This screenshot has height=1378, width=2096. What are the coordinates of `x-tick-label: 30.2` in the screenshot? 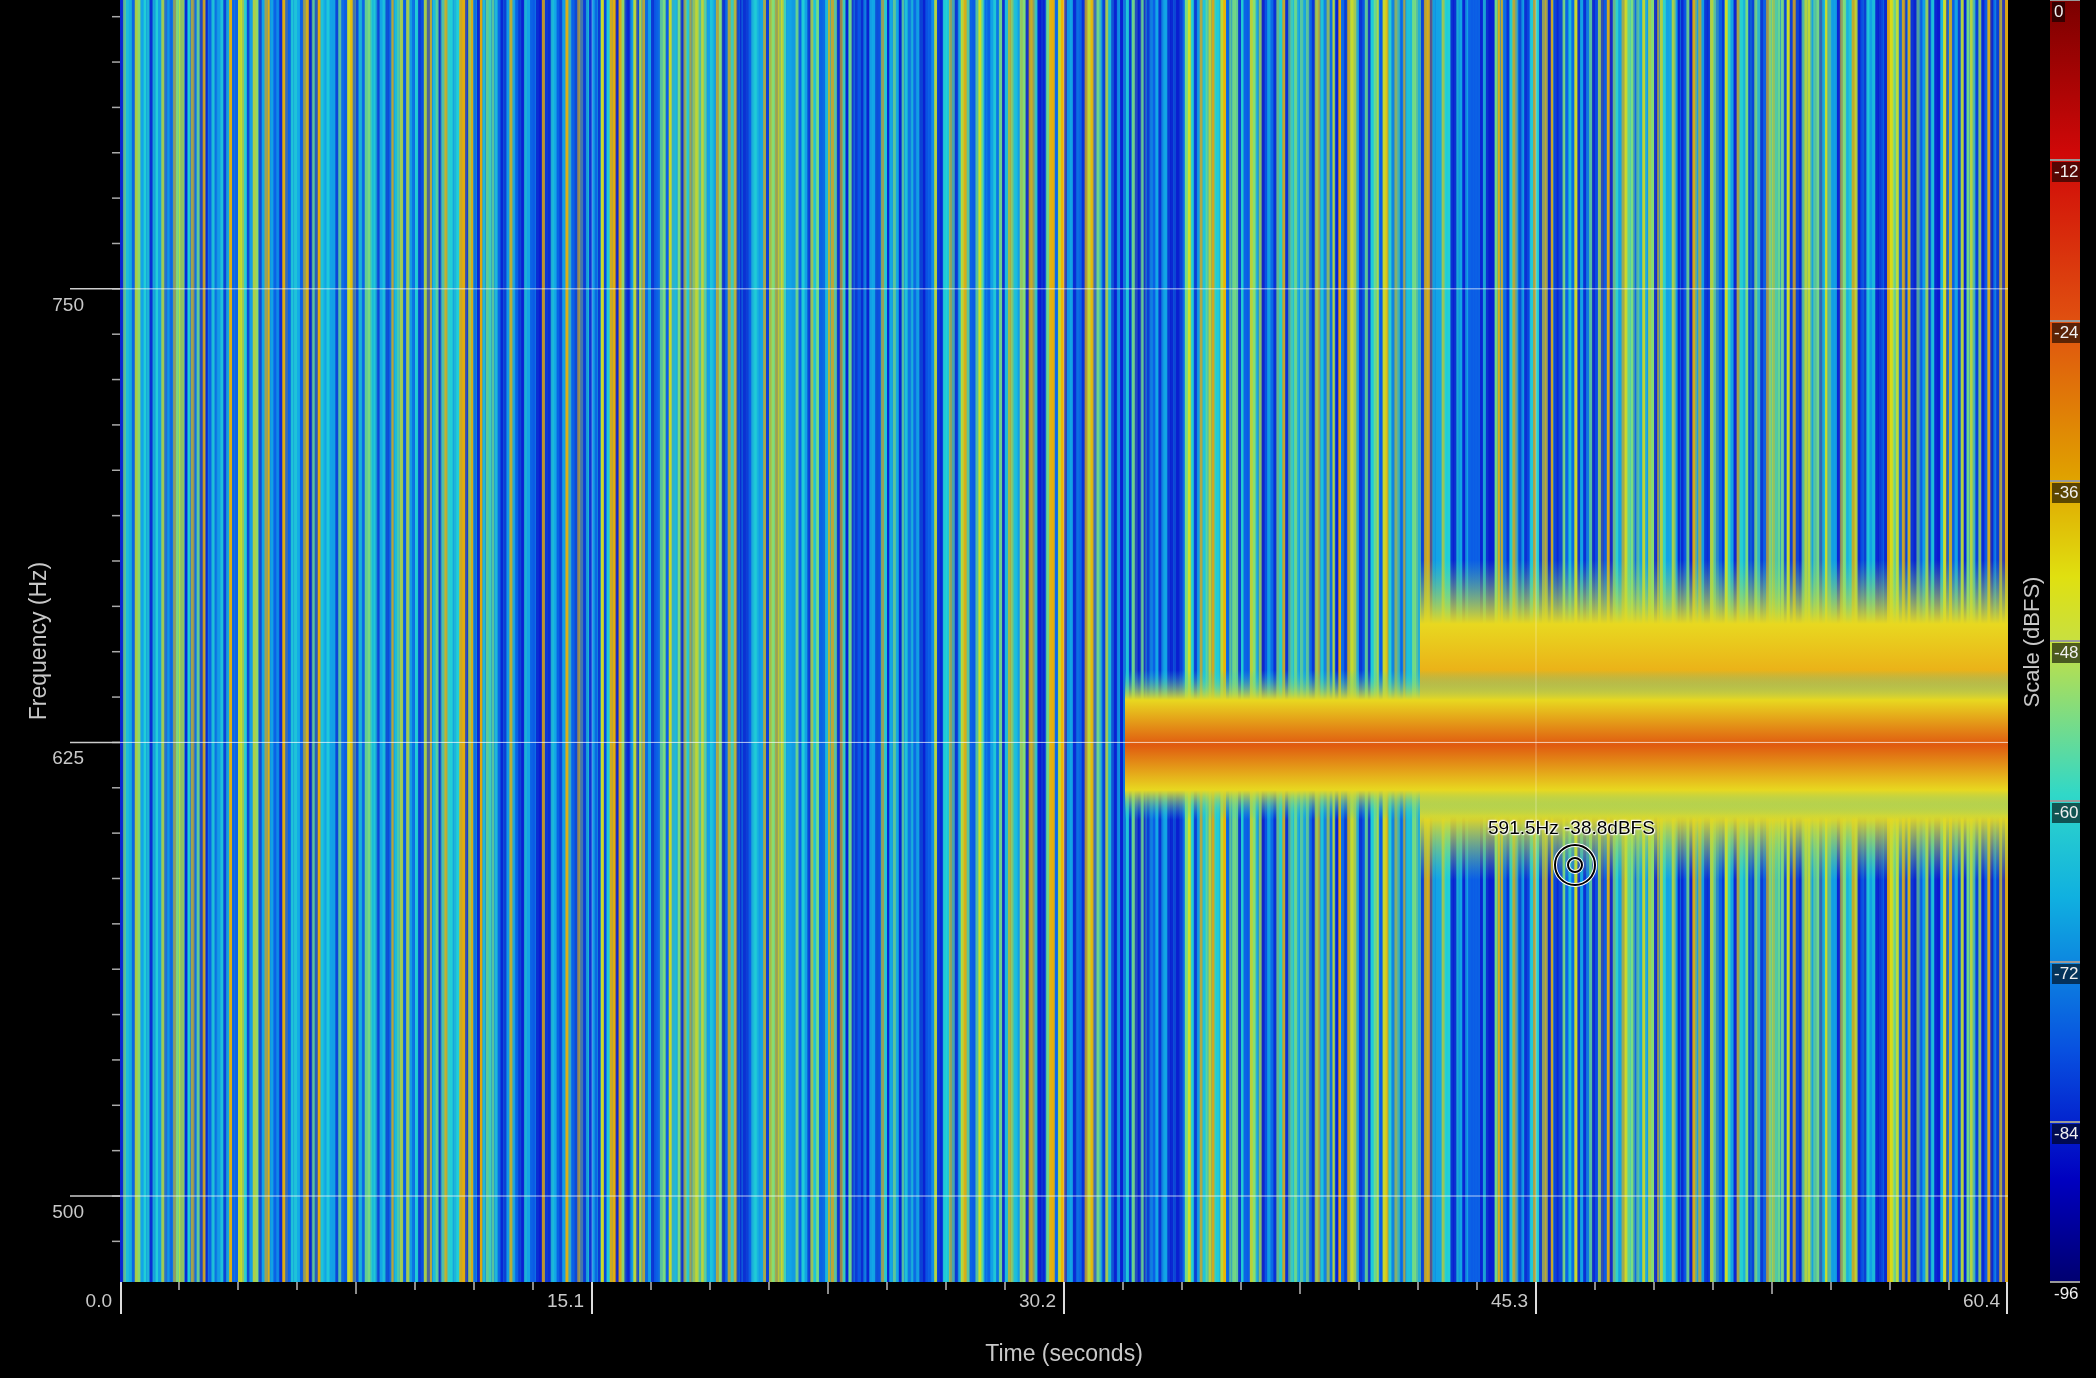 It's located at (1037, 1301).